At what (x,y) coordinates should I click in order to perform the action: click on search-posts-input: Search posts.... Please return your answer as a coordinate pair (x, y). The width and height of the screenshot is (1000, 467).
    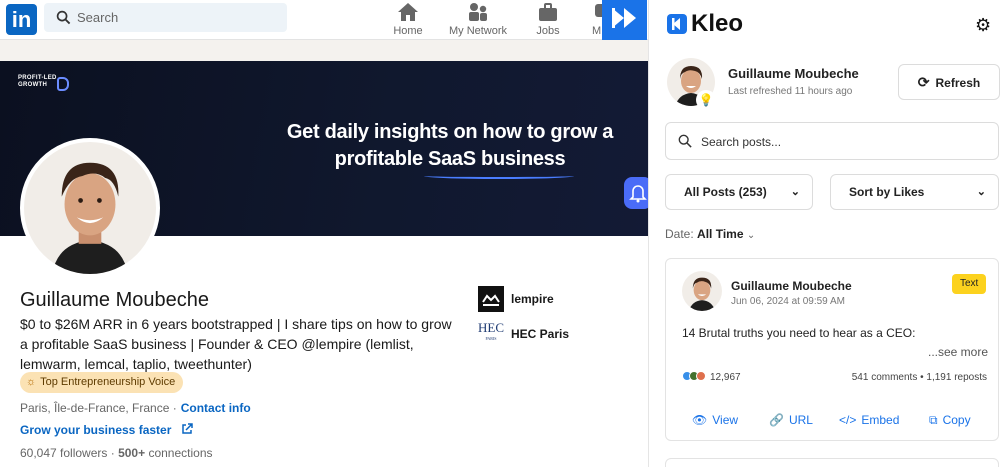
    Looking at the image, I should click on (832, 141).